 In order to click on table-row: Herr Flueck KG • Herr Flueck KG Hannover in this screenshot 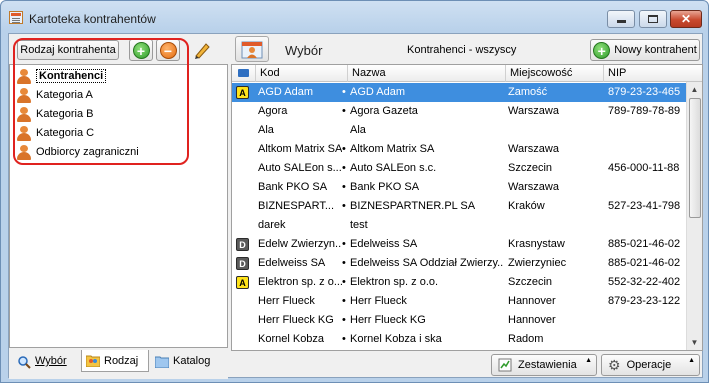, I will do `click(459, 320)`.